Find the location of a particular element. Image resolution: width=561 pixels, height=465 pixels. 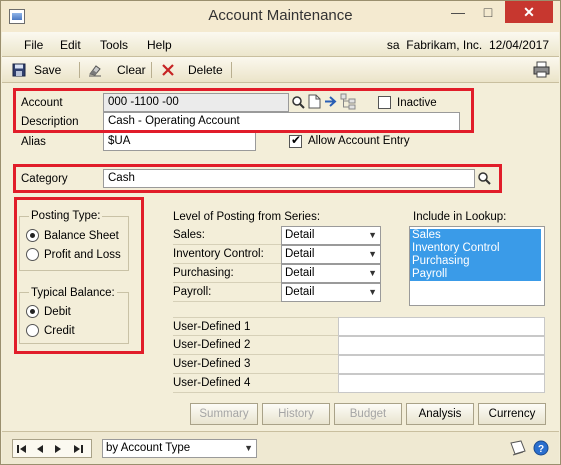

save-button: Save is located at coordinates (42, 70).